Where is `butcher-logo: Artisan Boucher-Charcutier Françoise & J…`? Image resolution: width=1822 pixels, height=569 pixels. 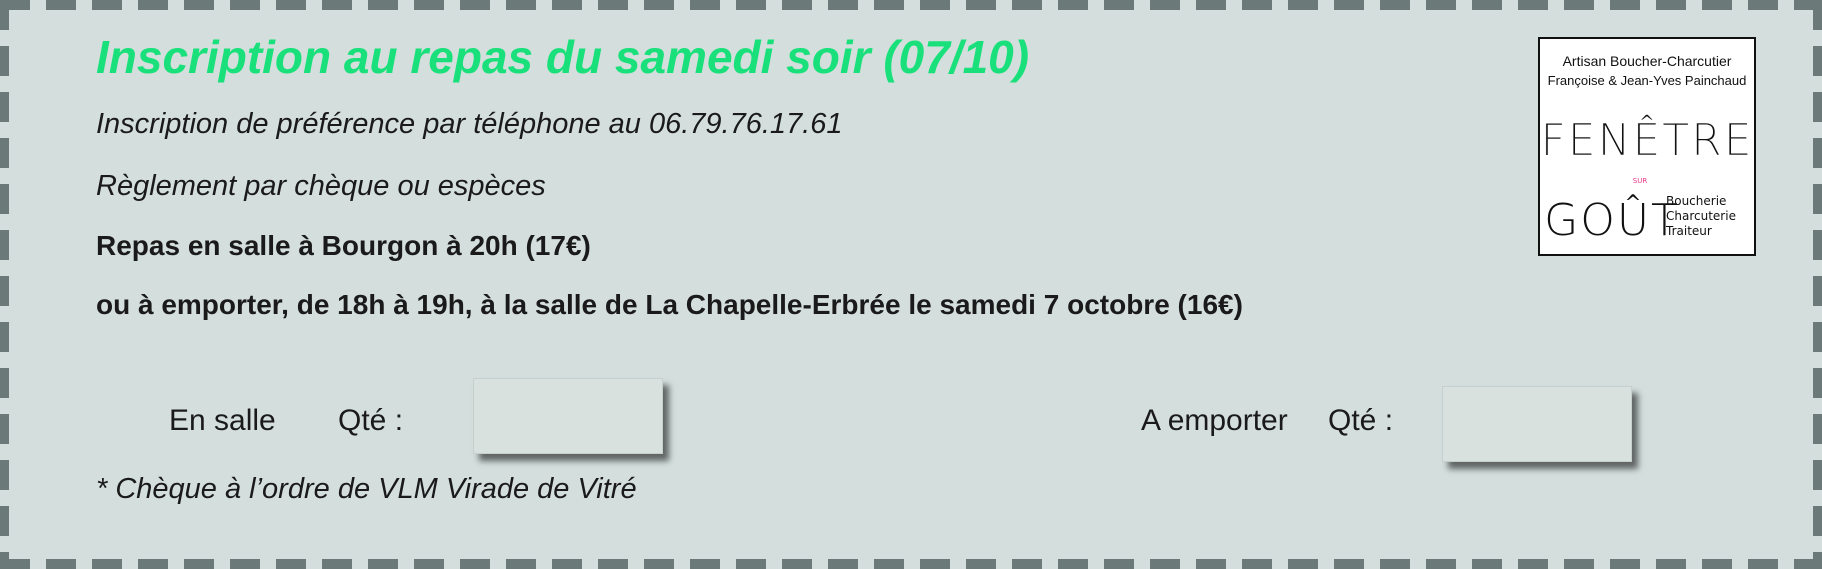 butcher-logo: Artisan Boucher-Charcutier Françoise & J… is located at coordinates (1647, 146).